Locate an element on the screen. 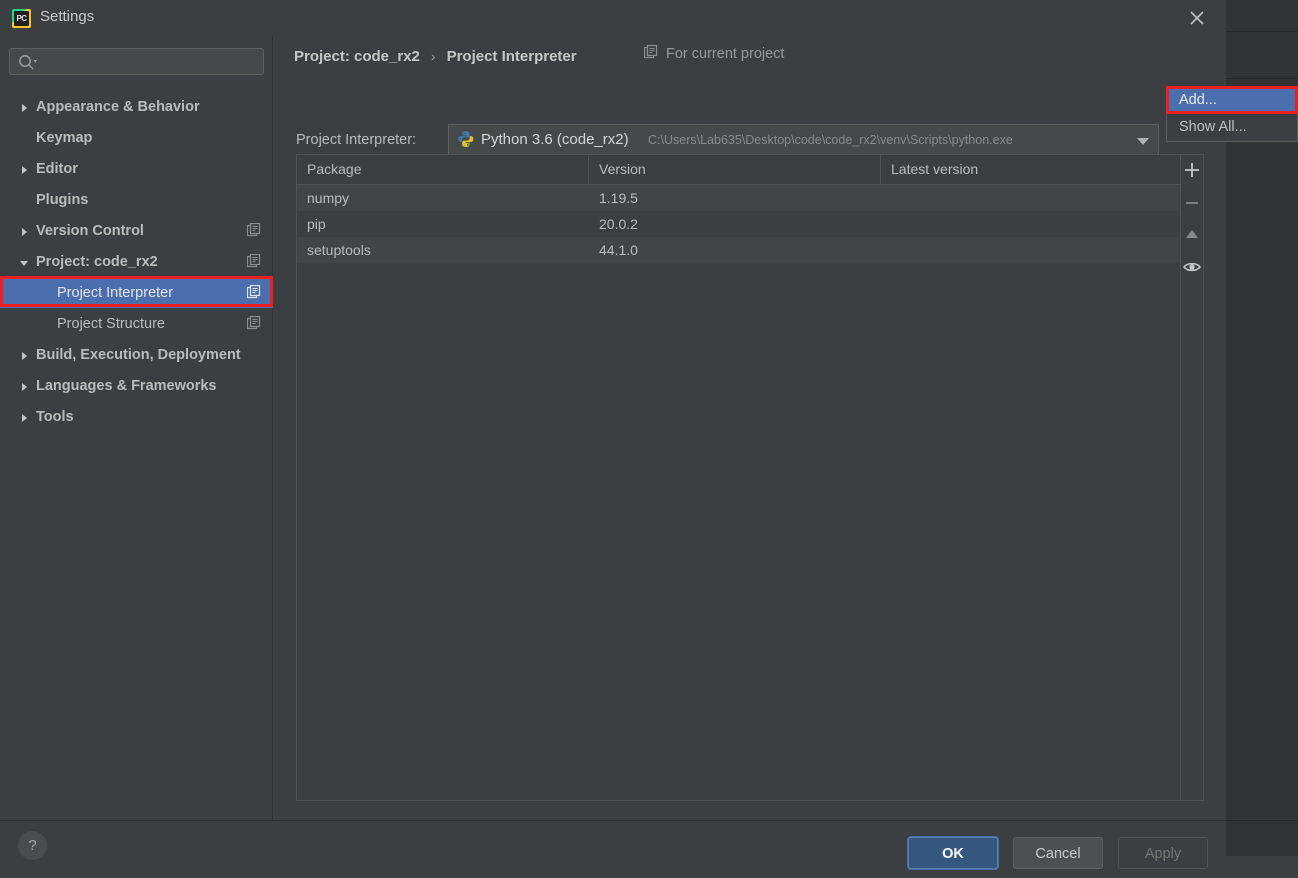 This screenshot has width=1298, height=878. table-row: pip 20.0.2 is located at coordinates (738, 224).